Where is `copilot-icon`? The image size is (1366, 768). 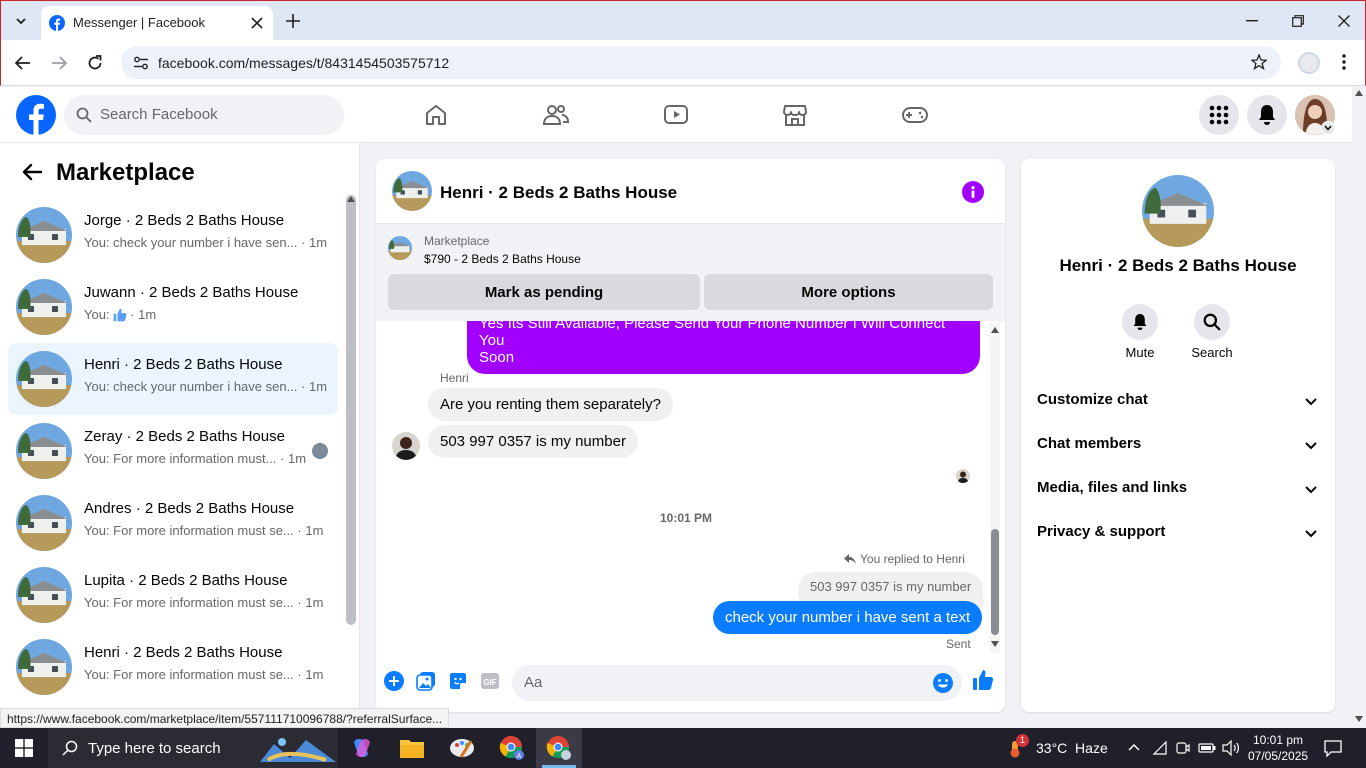 copilot-icon is located at coordinates (362, 748).